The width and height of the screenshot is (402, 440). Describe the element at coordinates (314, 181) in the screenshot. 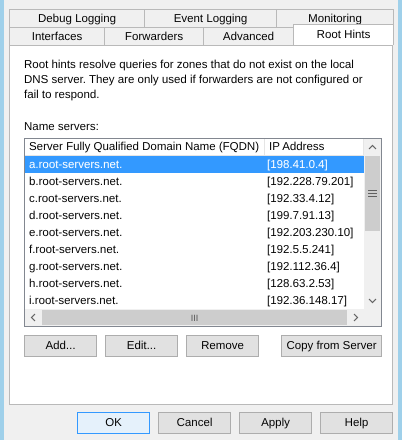

I see `ip-address-cell: [192.228.79.201]` at that location.